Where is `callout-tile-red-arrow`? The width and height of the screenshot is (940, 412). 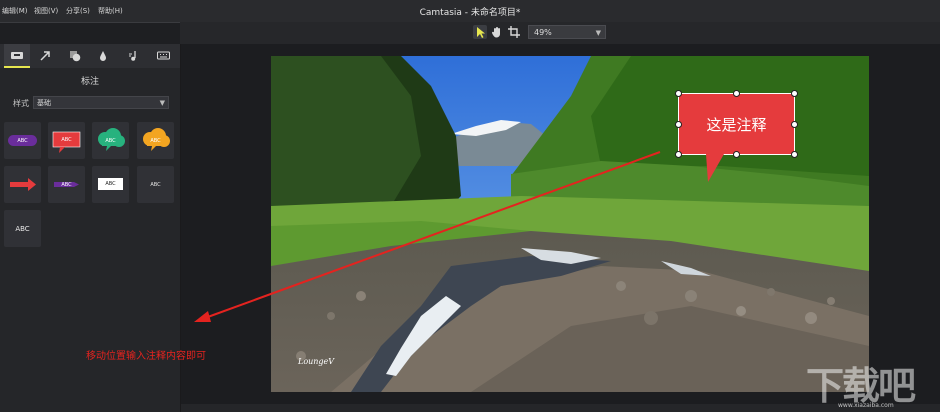
callout-tile-red-arrow is located at coordinates (22, 184).